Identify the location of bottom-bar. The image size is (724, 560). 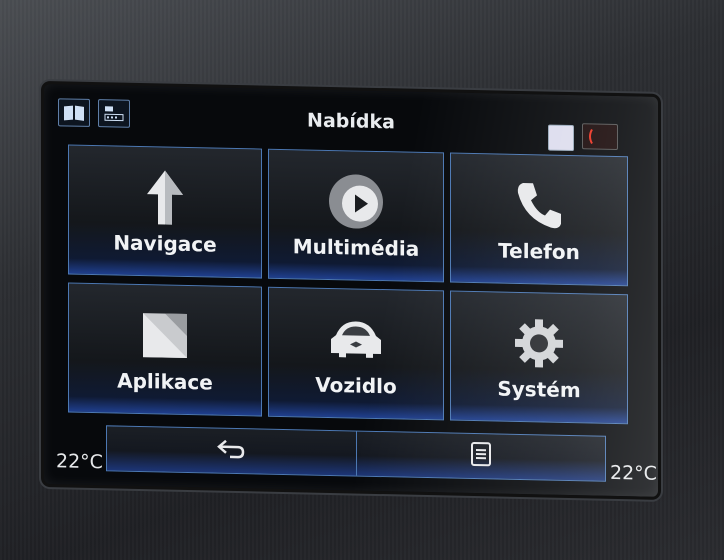
(356, 453).